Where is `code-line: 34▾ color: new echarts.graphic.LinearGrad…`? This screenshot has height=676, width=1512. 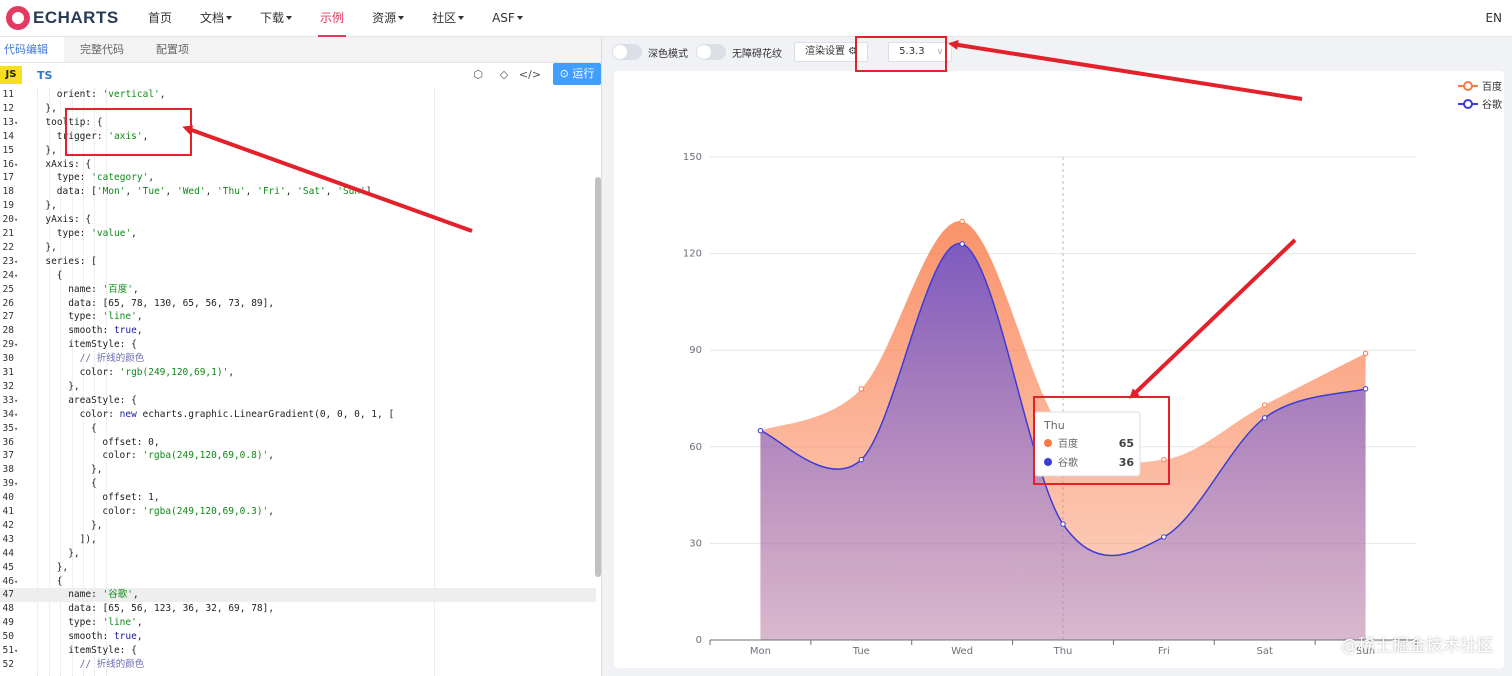
code-line: 34▾ color: new echarts.graphic.LinearGrad… is located at coordinates (298, 415).